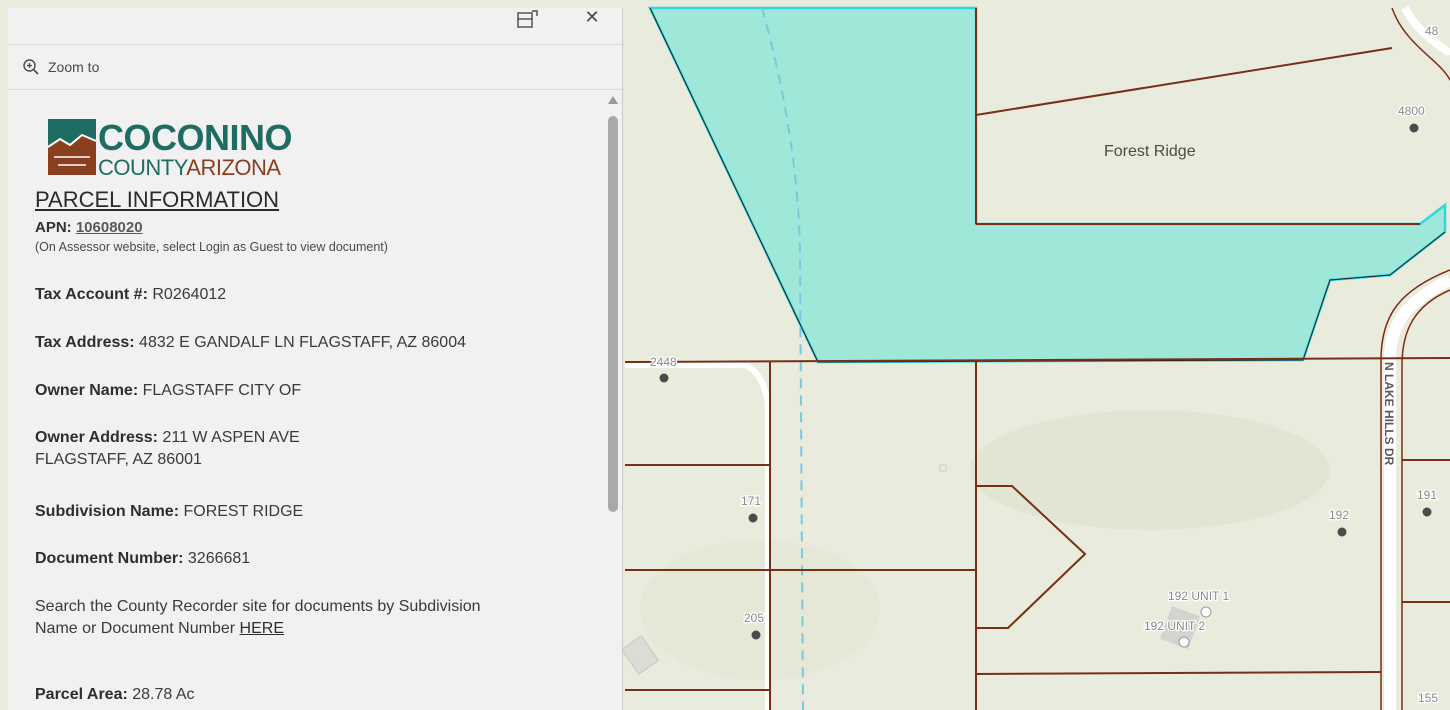  What do you see at coordinates (1184, 642) in the screenshot?
I see `address-point-unit2` at bounding box center [1184, 642].